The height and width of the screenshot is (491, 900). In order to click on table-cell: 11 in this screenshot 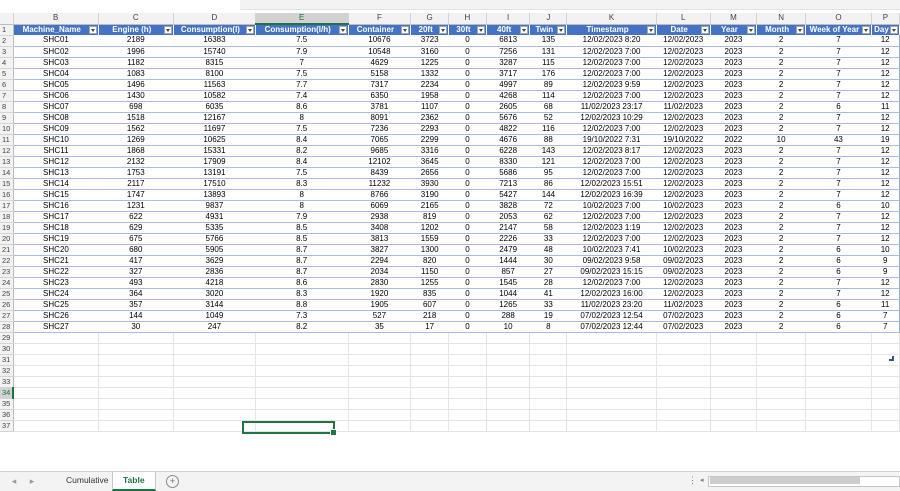, I will do `click(885, 107)`.